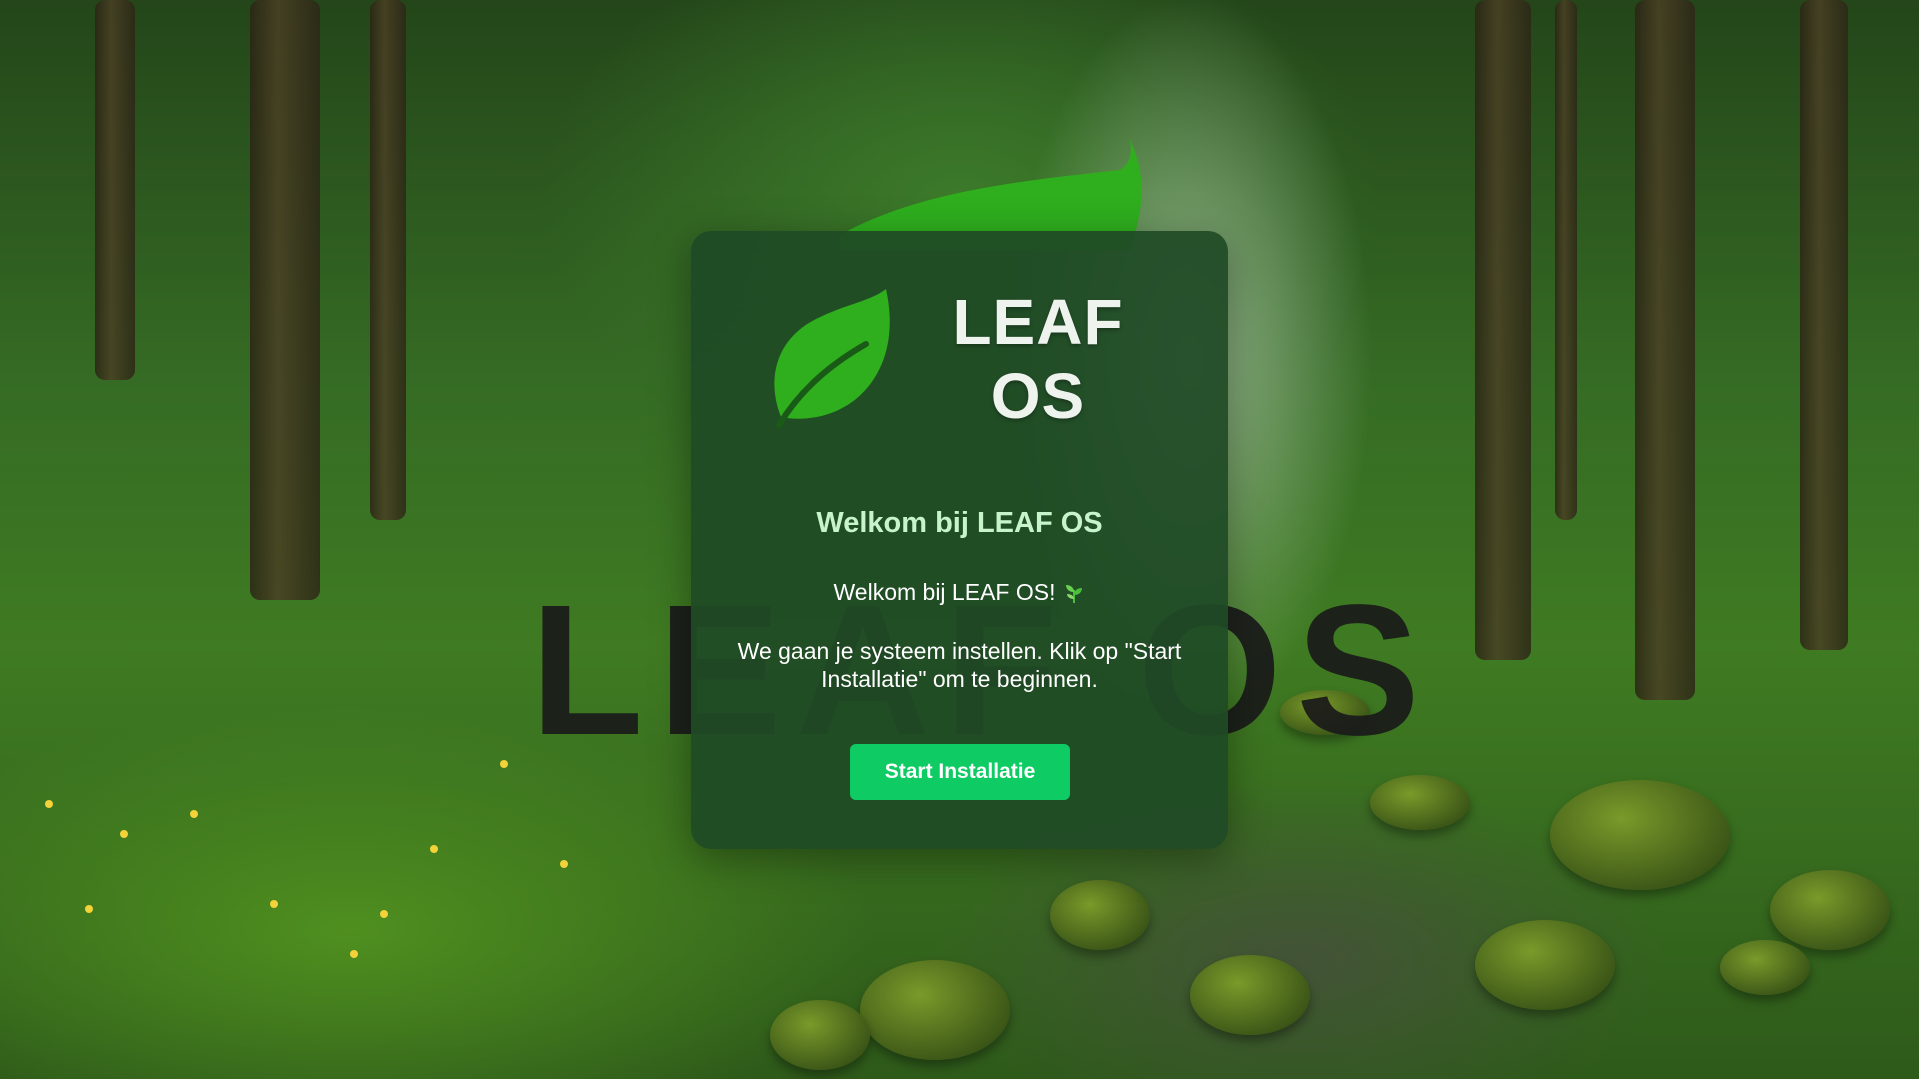 This screenshot has width=1919, height=1079. I want to click on sprout-icon, so click(1074, 594).